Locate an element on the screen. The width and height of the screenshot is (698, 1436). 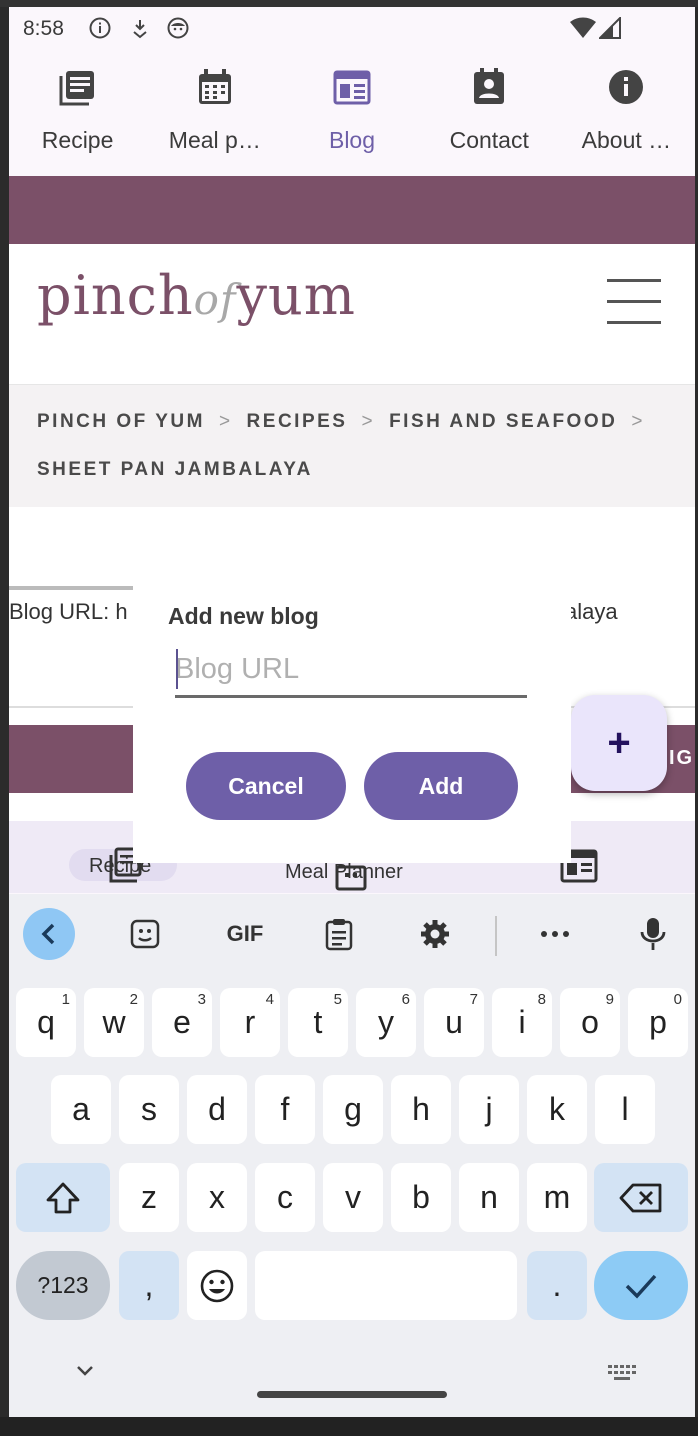
symbols-key: ?123 is located at coordinates (63, 1285).